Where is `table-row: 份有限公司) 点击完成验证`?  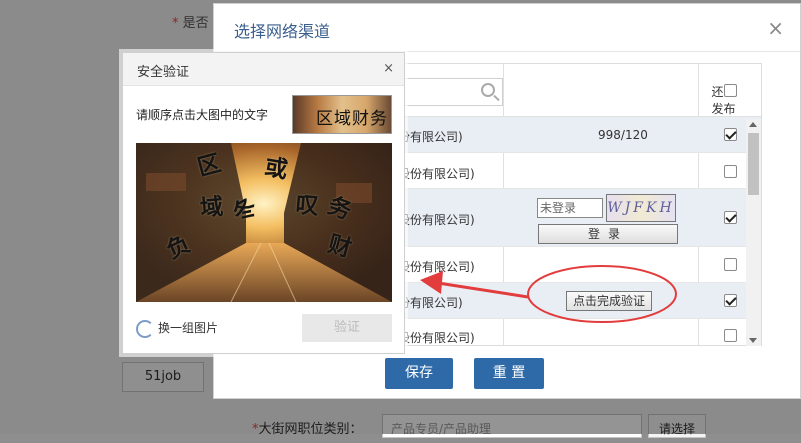 table-row: 份有限公司) 点击完成验证 is located at coordinates (579, 301).